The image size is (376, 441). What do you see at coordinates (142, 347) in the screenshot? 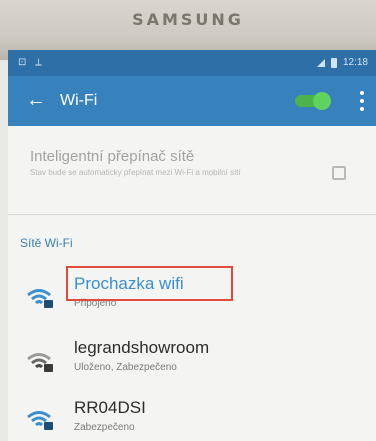
I see `network-name: legrandshowroom` at bounding box center [142, 347].